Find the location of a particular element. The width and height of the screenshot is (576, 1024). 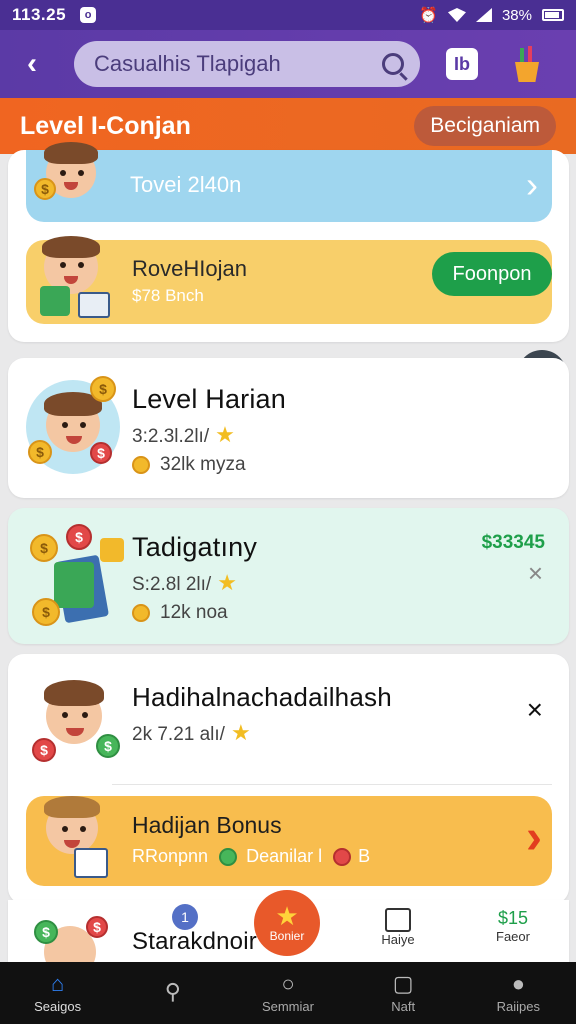

signal-icon is located at coordinates (483, 15).